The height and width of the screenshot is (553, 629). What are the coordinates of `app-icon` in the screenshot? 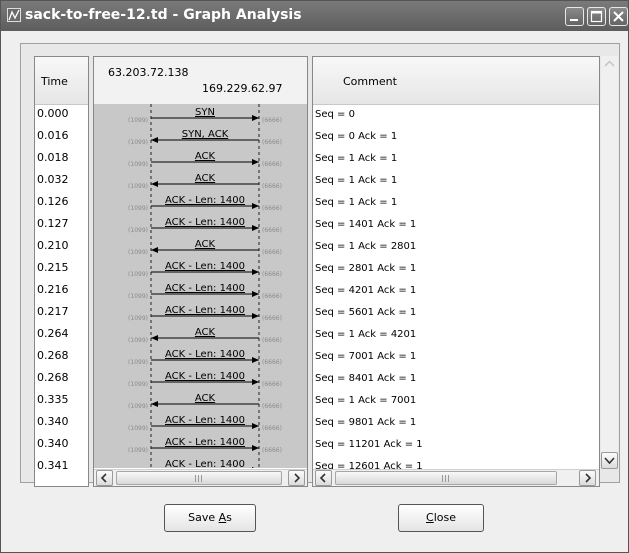 It's located at (14, 15).